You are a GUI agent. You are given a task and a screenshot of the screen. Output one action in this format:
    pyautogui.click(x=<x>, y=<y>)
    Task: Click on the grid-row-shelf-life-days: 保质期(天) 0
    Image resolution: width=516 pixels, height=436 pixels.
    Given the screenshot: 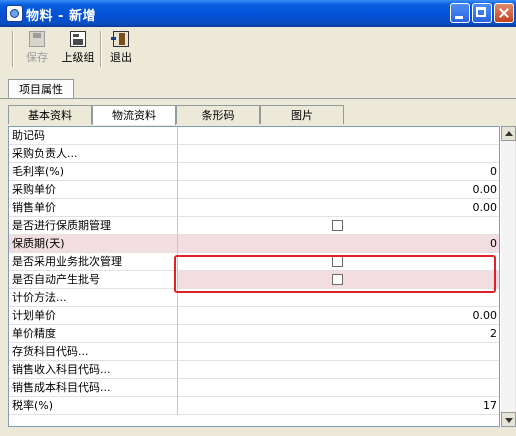 What is the action you would take?
    pyautogui.click(x=254, y=244)
    